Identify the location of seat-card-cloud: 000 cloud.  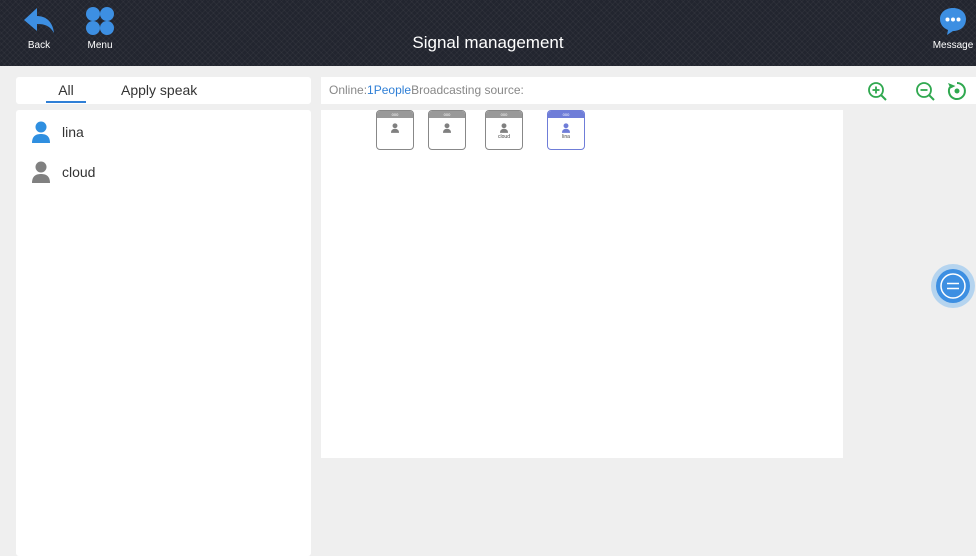
(504, 130).